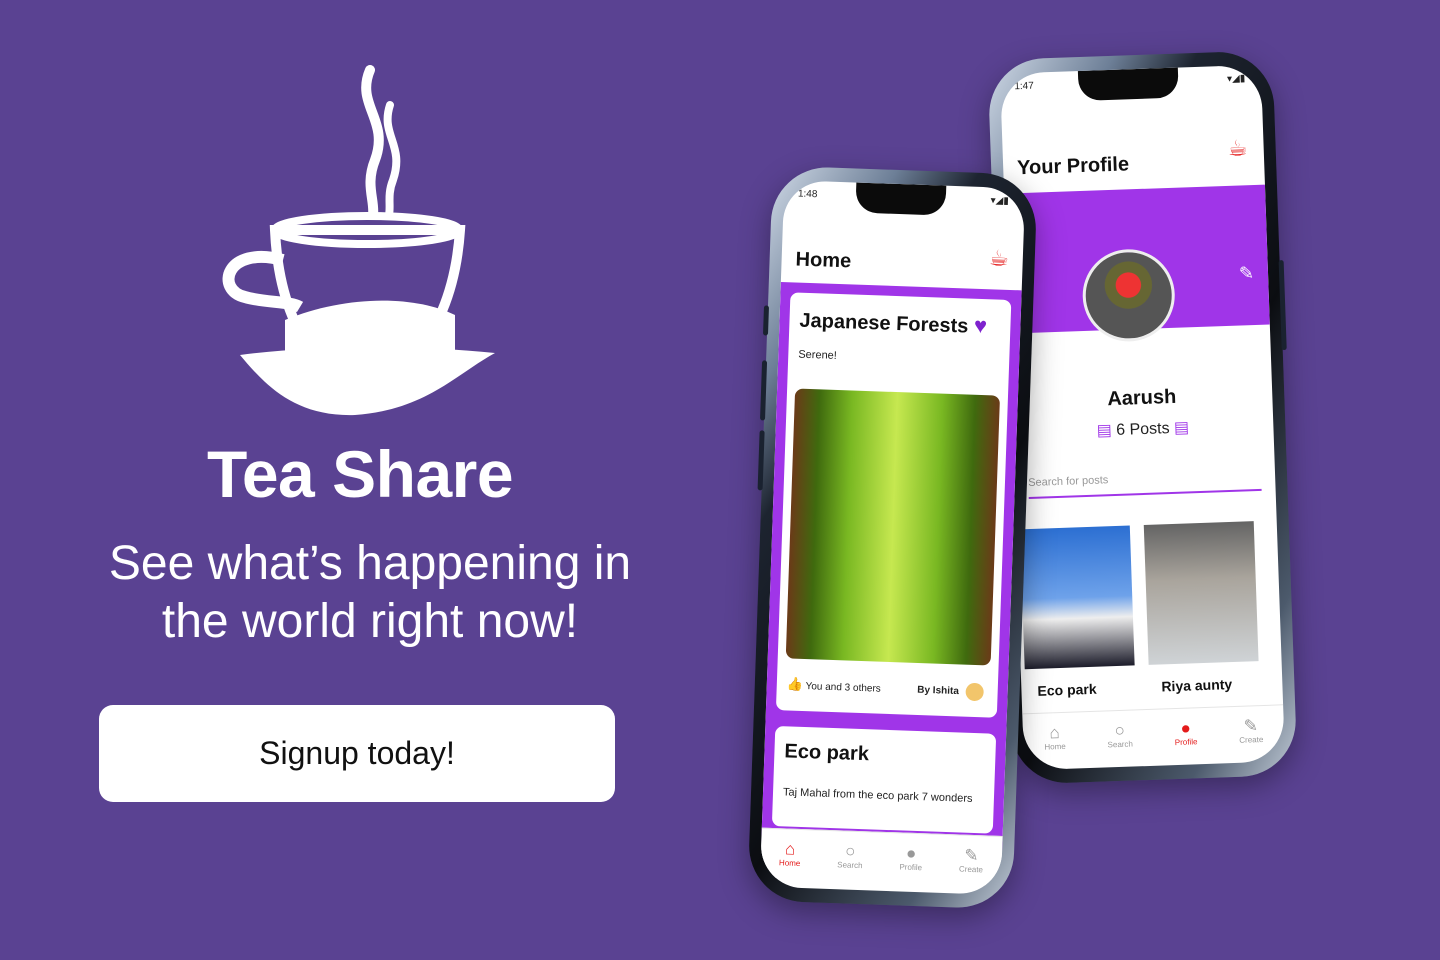  Describe the element at coordinates (761, 460) in the screenshot. I see `volume-down-button` at that location.